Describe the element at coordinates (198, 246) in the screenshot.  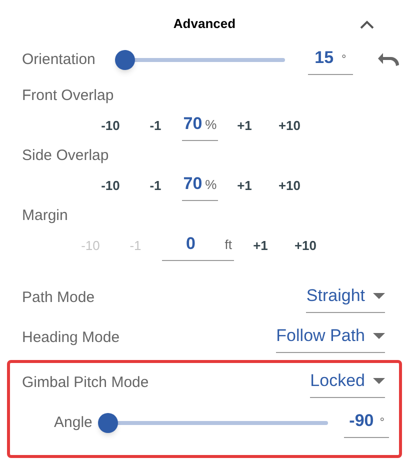
I see `number-field: 0 ft` at that location.